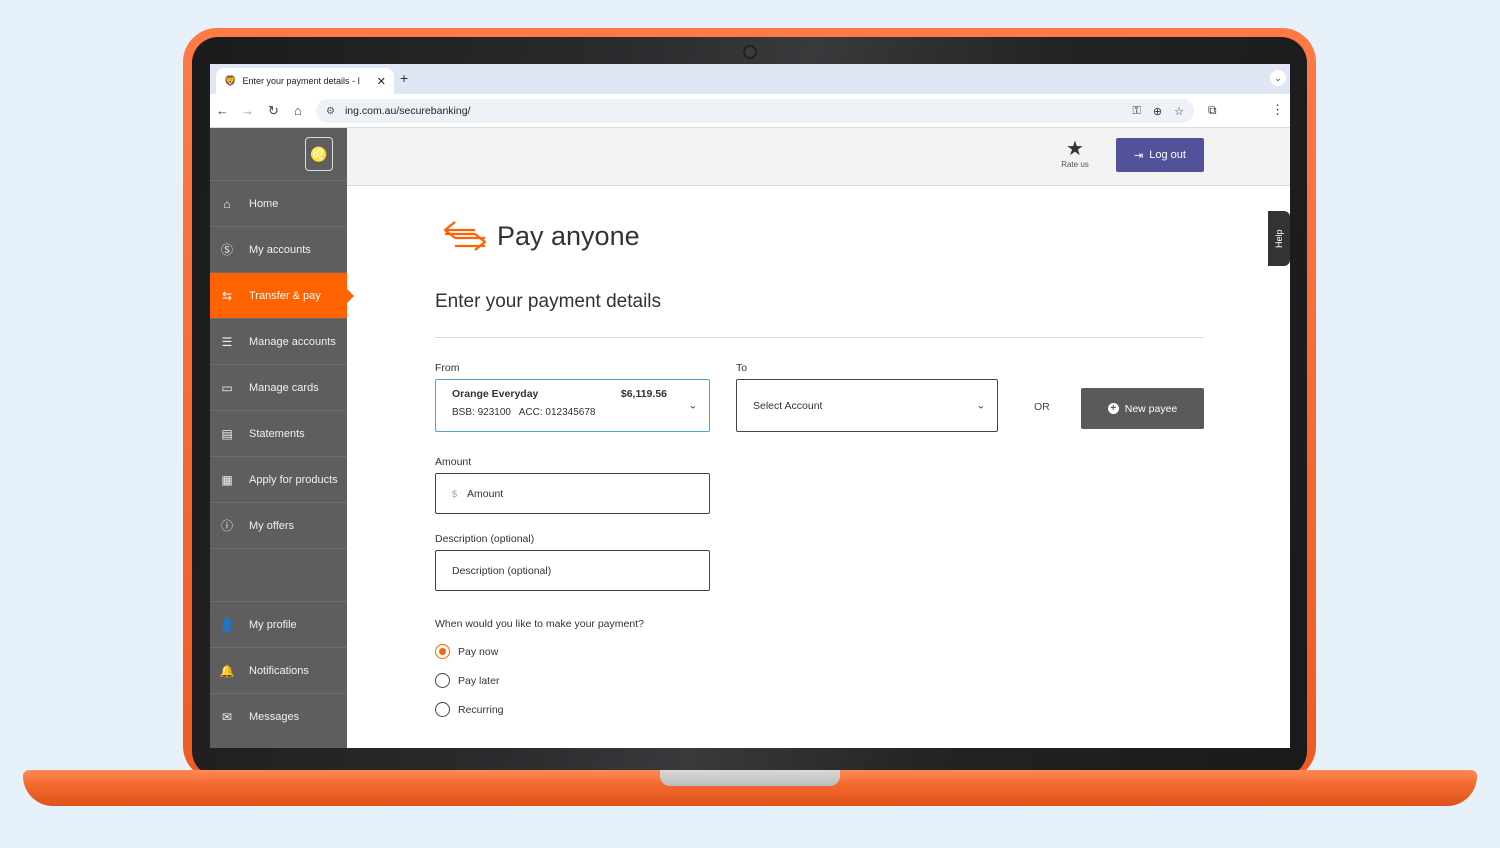 This screenshot has height=848, width=1500. I want to click on site-settings-icon: ⚙, so click(330, 111).